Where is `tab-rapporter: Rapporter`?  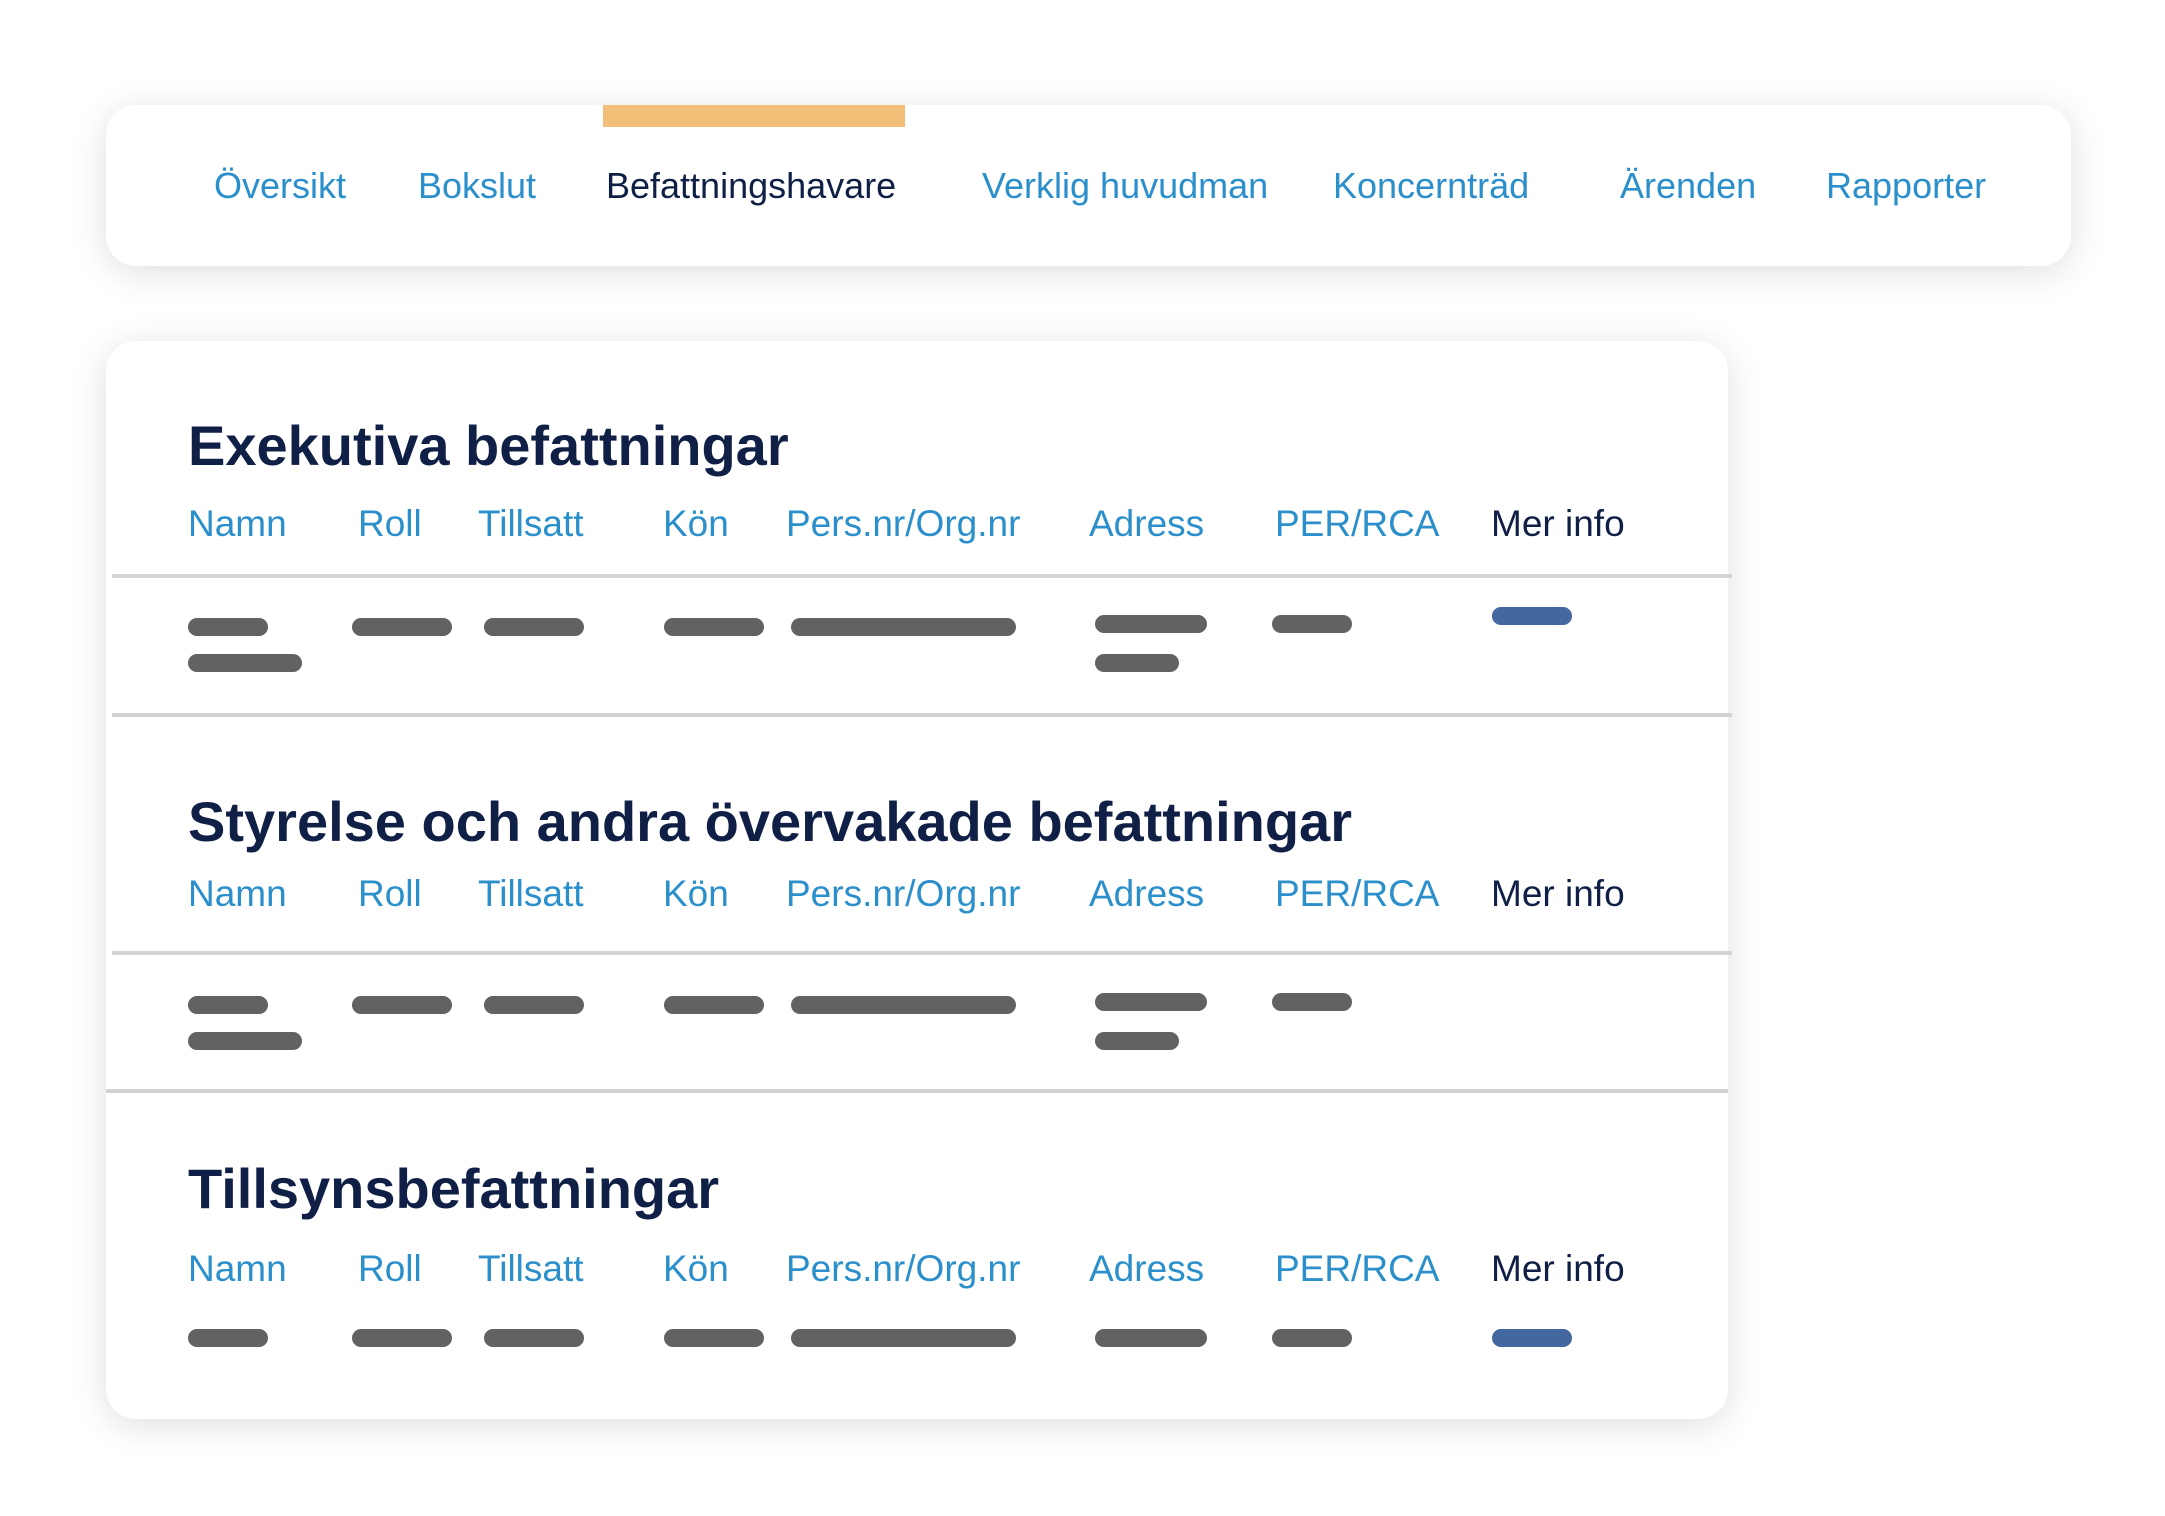 tab-rapporter: Rapporter is located at coordinates (1906, 186).